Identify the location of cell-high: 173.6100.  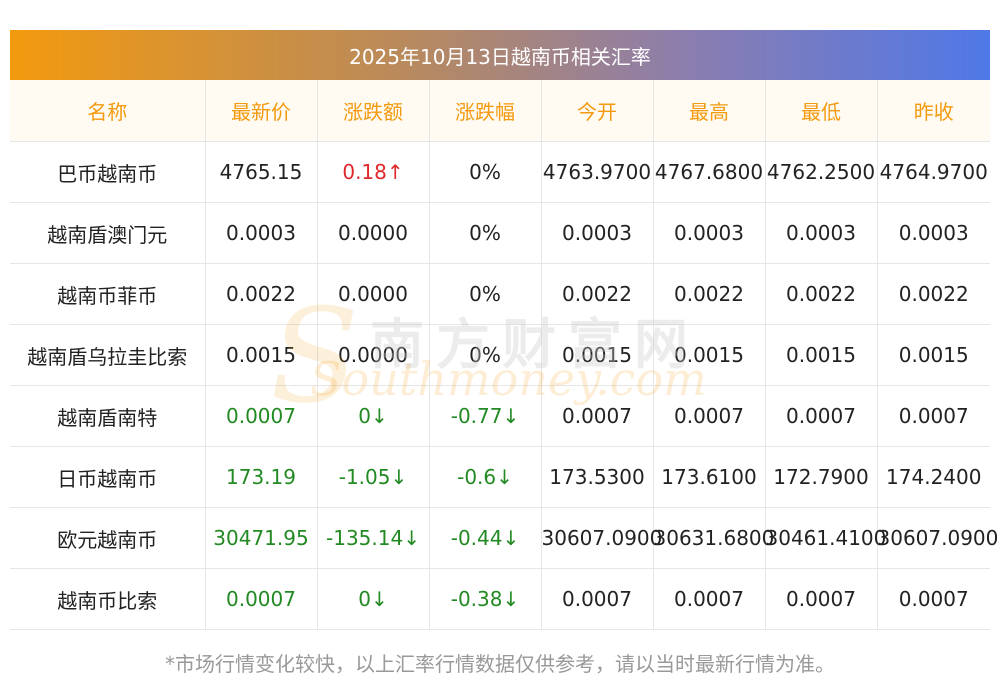
(708, 477).